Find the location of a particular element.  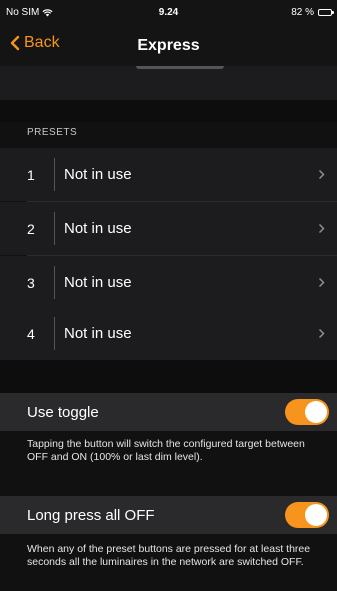

status-time: 9.24 is located at coordinates (168, 12).